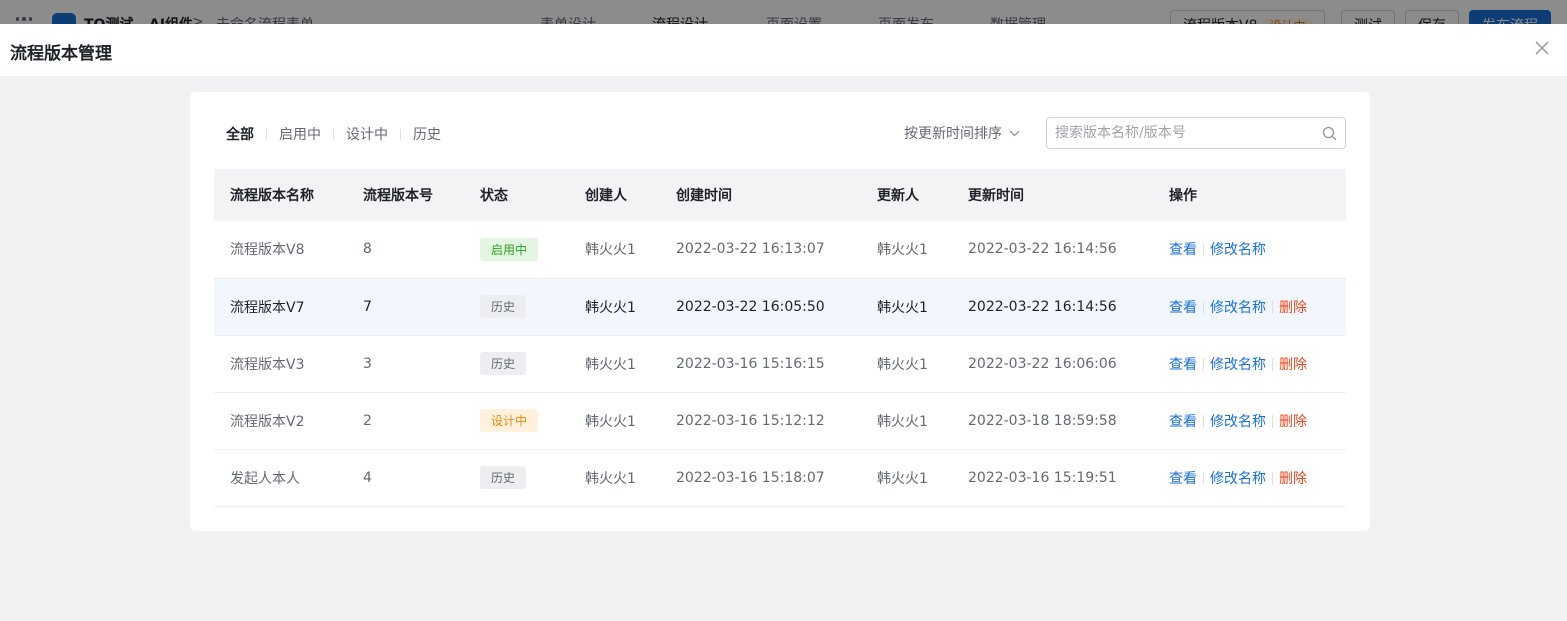  I want to click on version-name-cell: 流程版本V2, so click(267, 421).